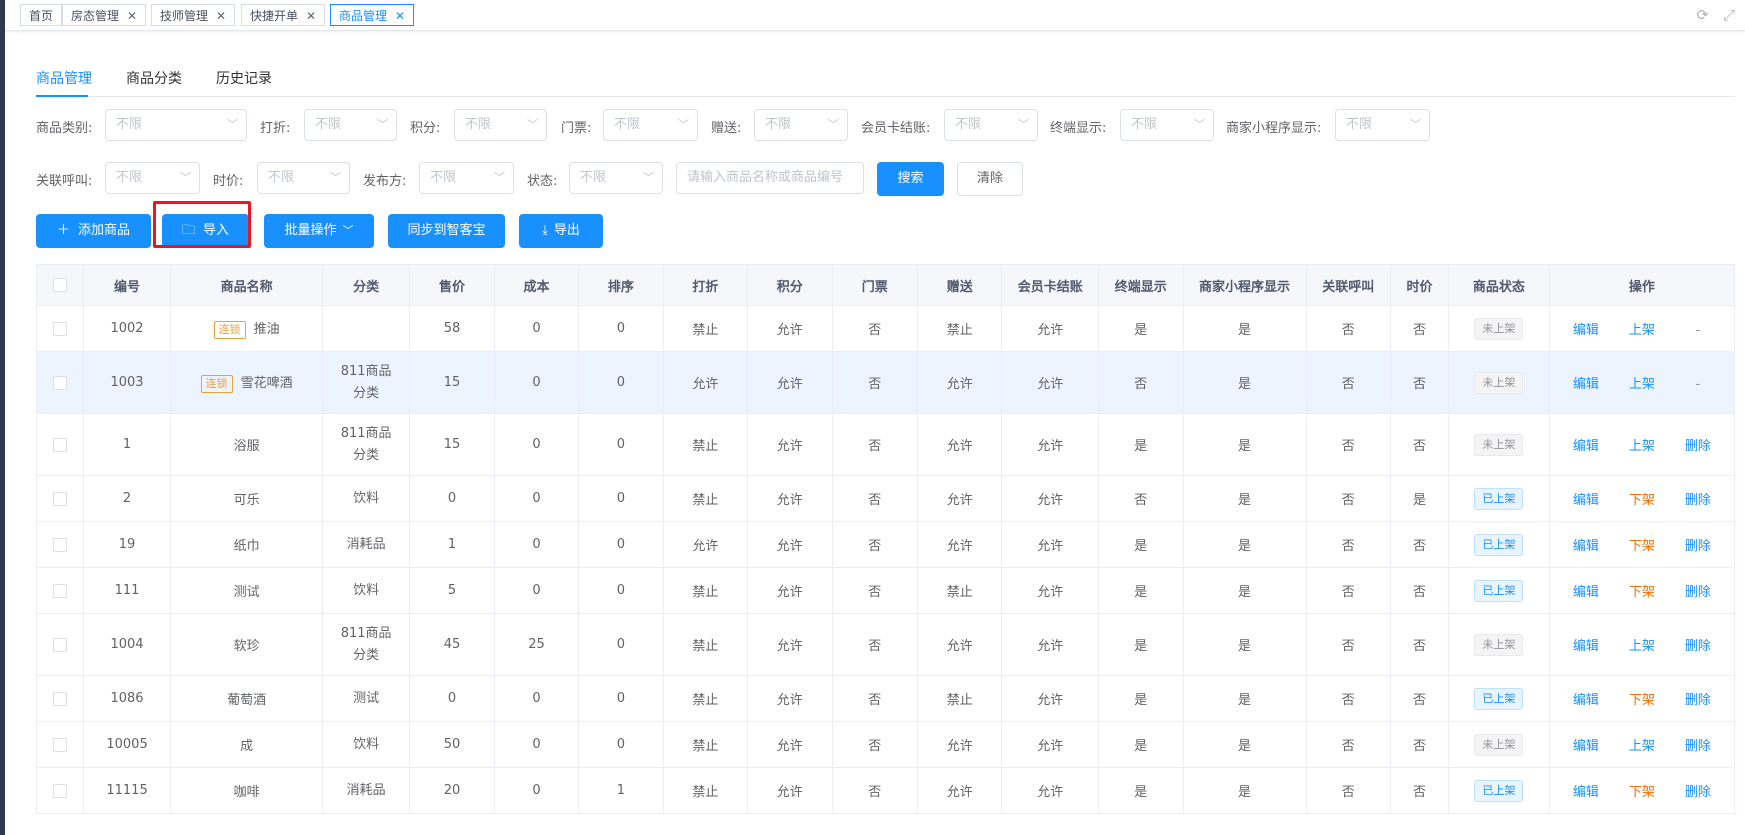 The image size is (1745, 835). I want to click on refresh-icon: ⟳, so click(1702, 15).